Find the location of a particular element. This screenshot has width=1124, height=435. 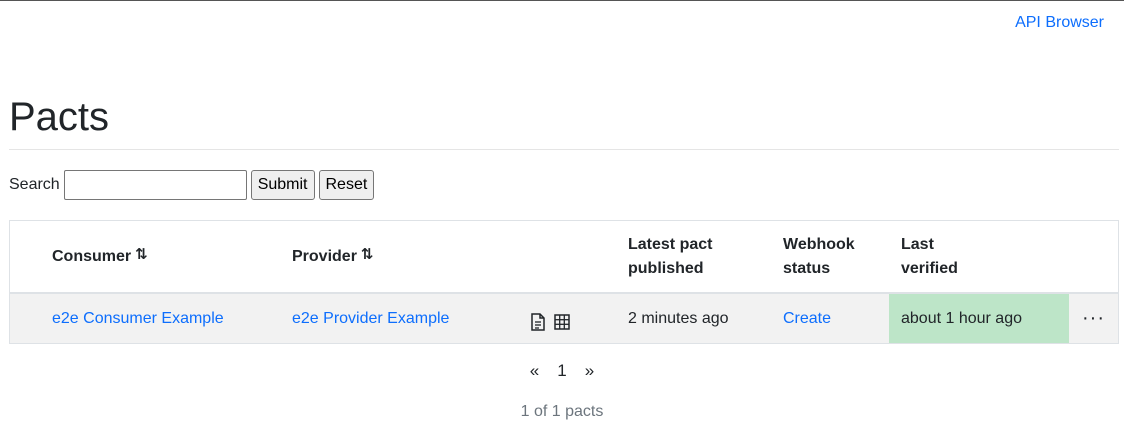

submit-button: Submit is located at coordinates (282, 185).